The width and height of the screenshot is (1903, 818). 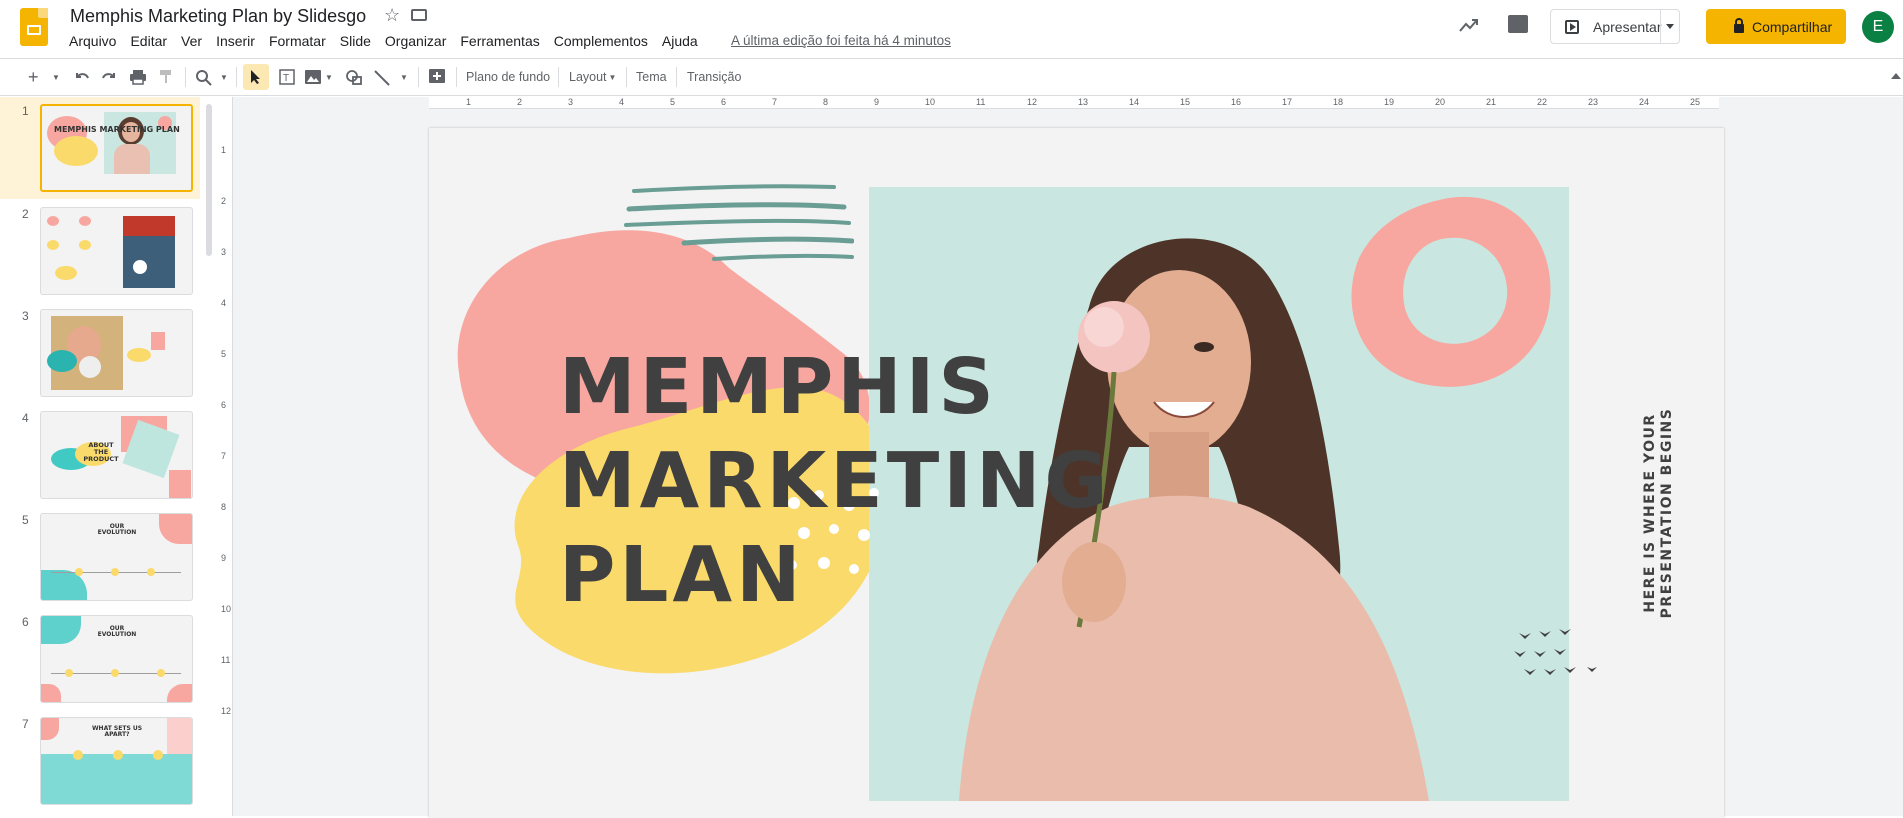 I want to click on slide-thumbnail-1: MEMPHIS MARKETING PLAN, so click(x=116, y=148).